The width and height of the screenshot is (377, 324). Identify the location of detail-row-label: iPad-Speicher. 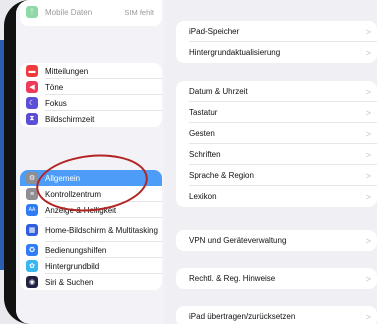
(214, 31).